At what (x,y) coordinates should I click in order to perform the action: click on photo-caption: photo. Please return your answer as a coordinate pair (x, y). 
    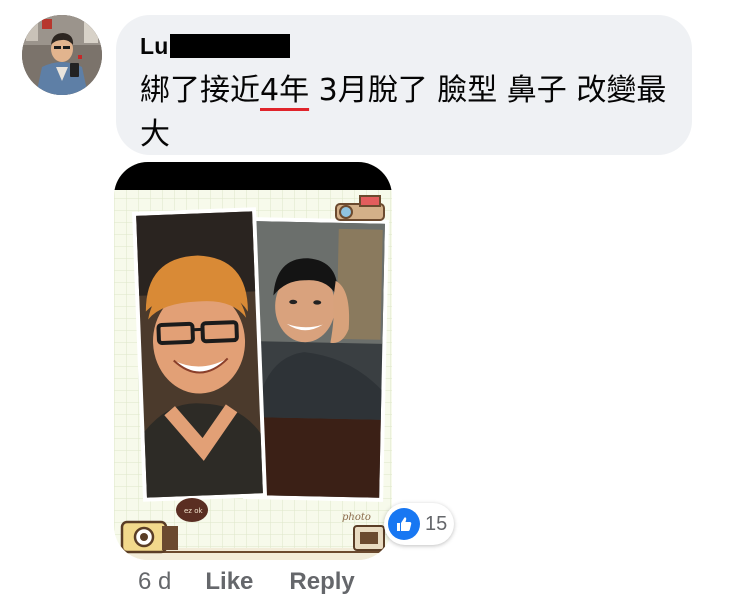
    Looking at the image, I should click on (356, 517).